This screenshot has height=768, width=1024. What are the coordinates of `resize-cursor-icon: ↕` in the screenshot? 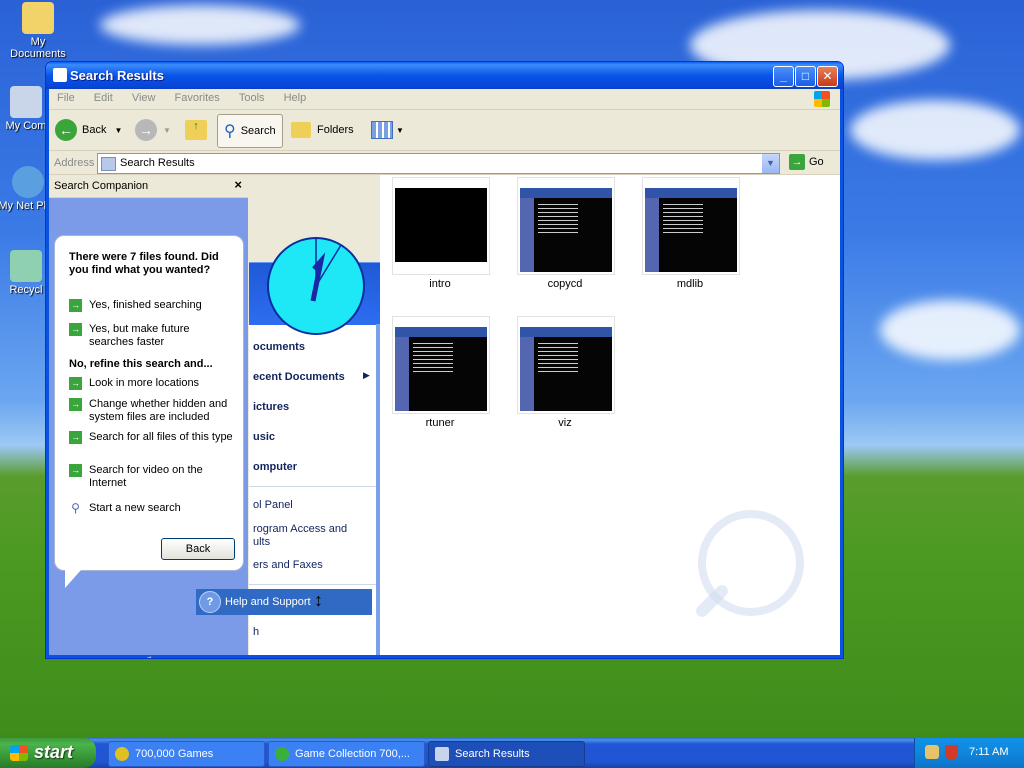 It's located at (318, 600).